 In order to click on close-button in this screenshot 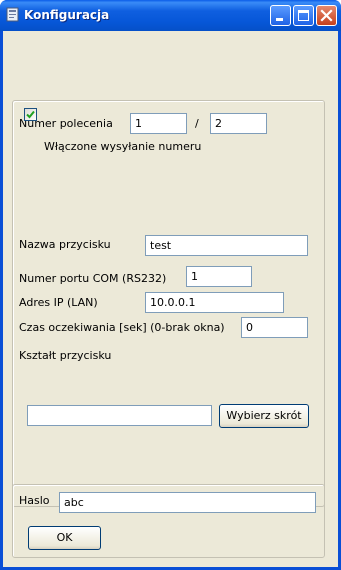, I will do `click(326, 15)`.